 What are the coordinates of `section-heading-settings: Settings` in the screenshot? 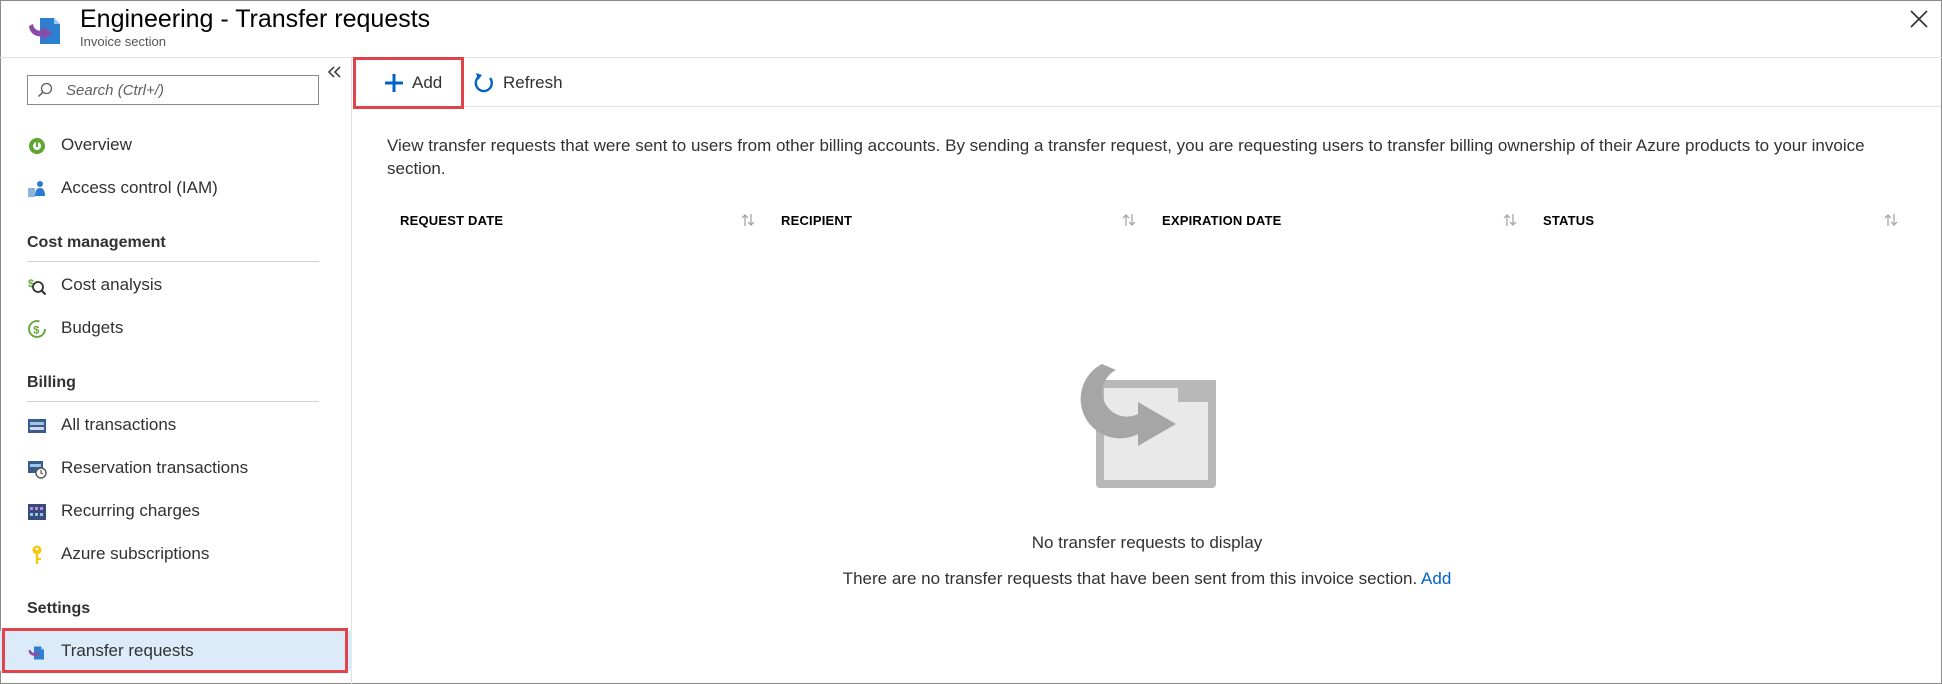 It's located at (59, 608).